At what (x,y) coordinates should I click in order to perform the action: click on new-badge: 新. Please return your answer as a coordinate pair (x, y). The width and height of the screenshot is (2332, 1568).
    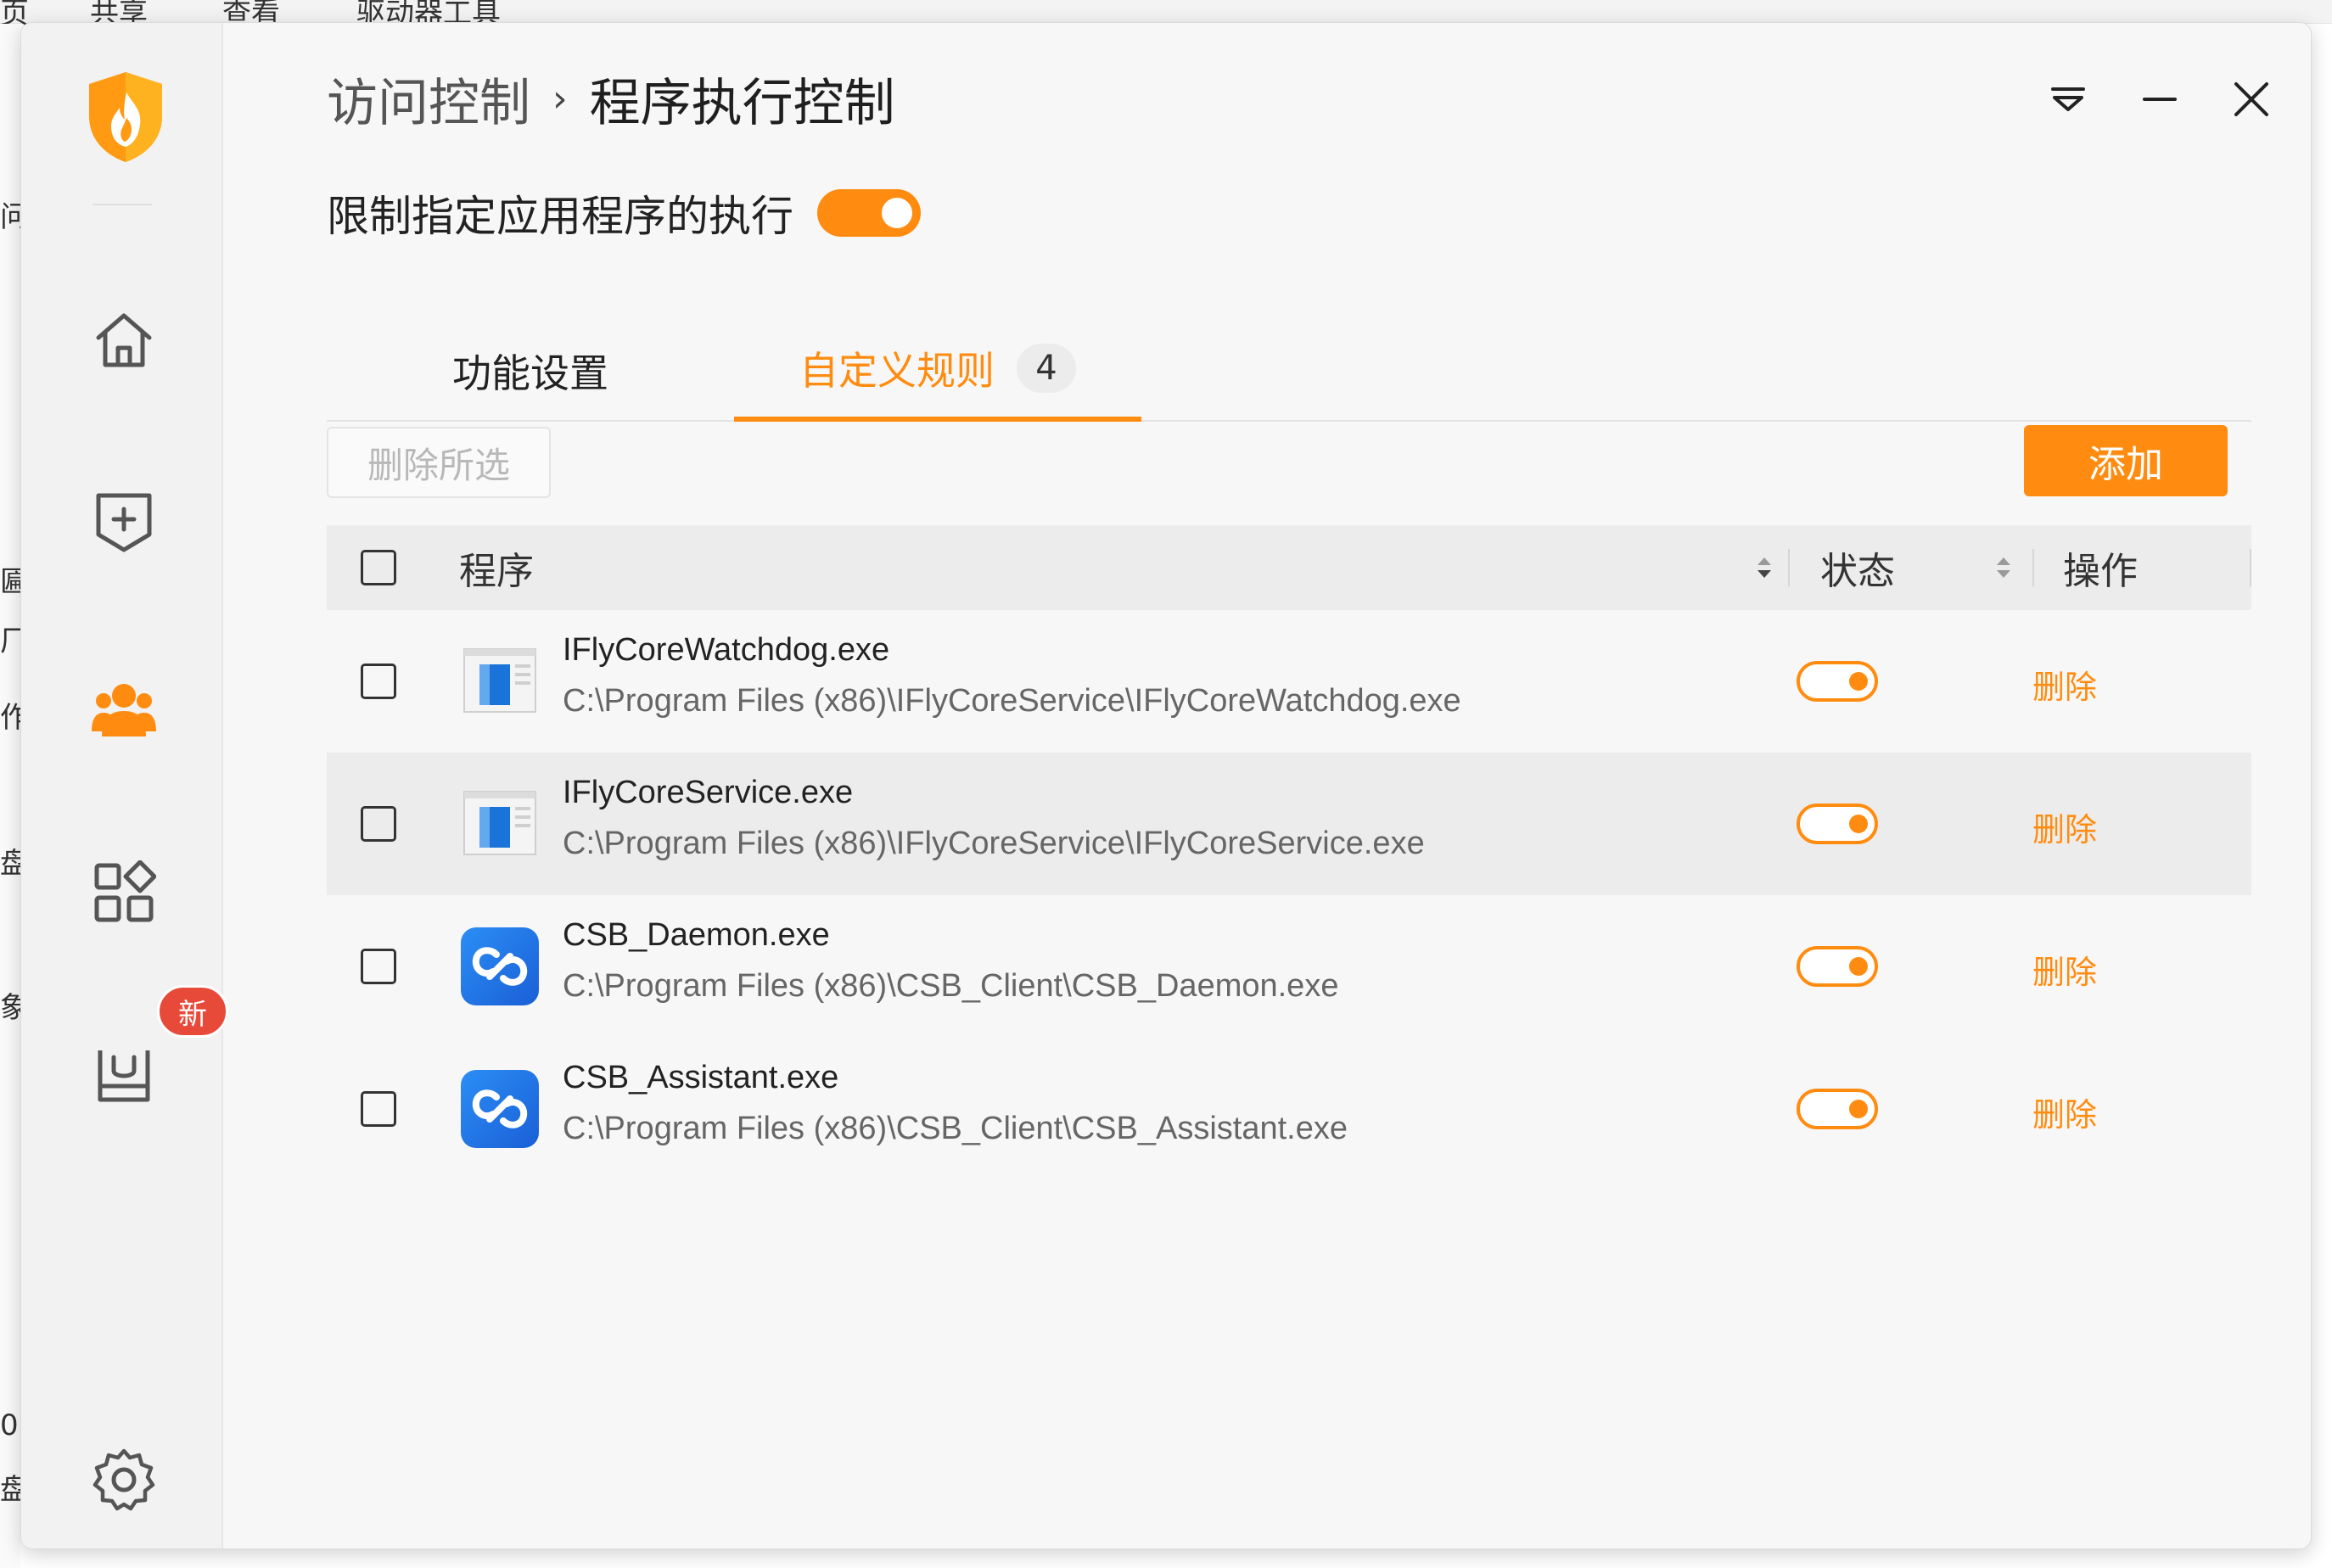
    Looking at the image, I should click on (192, 1011).